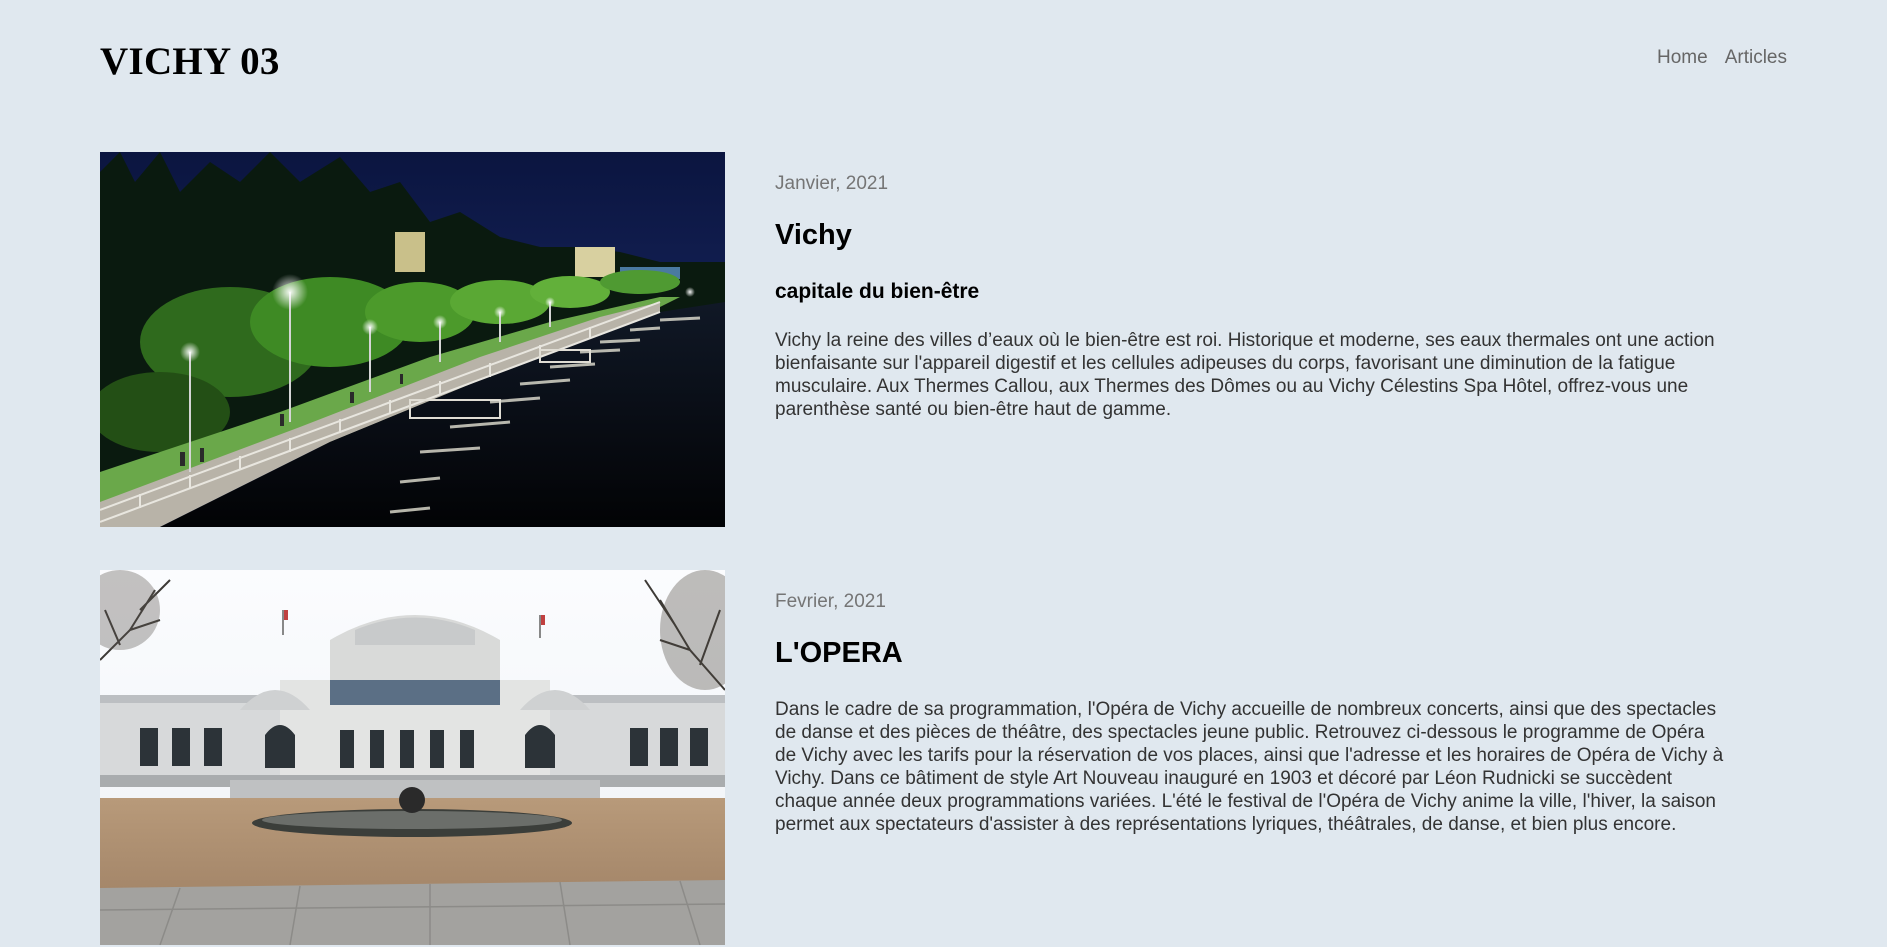  I want to click on article-title: Vichy, so click(813, 235).